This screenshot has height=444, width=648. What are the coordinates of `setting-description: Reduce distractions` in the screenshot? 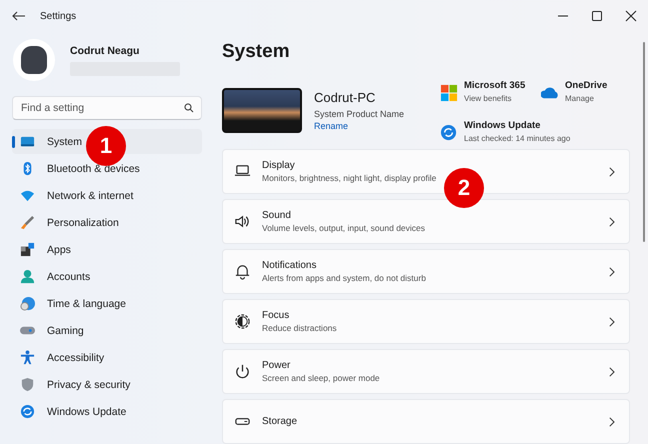 It's located at (300, 328).